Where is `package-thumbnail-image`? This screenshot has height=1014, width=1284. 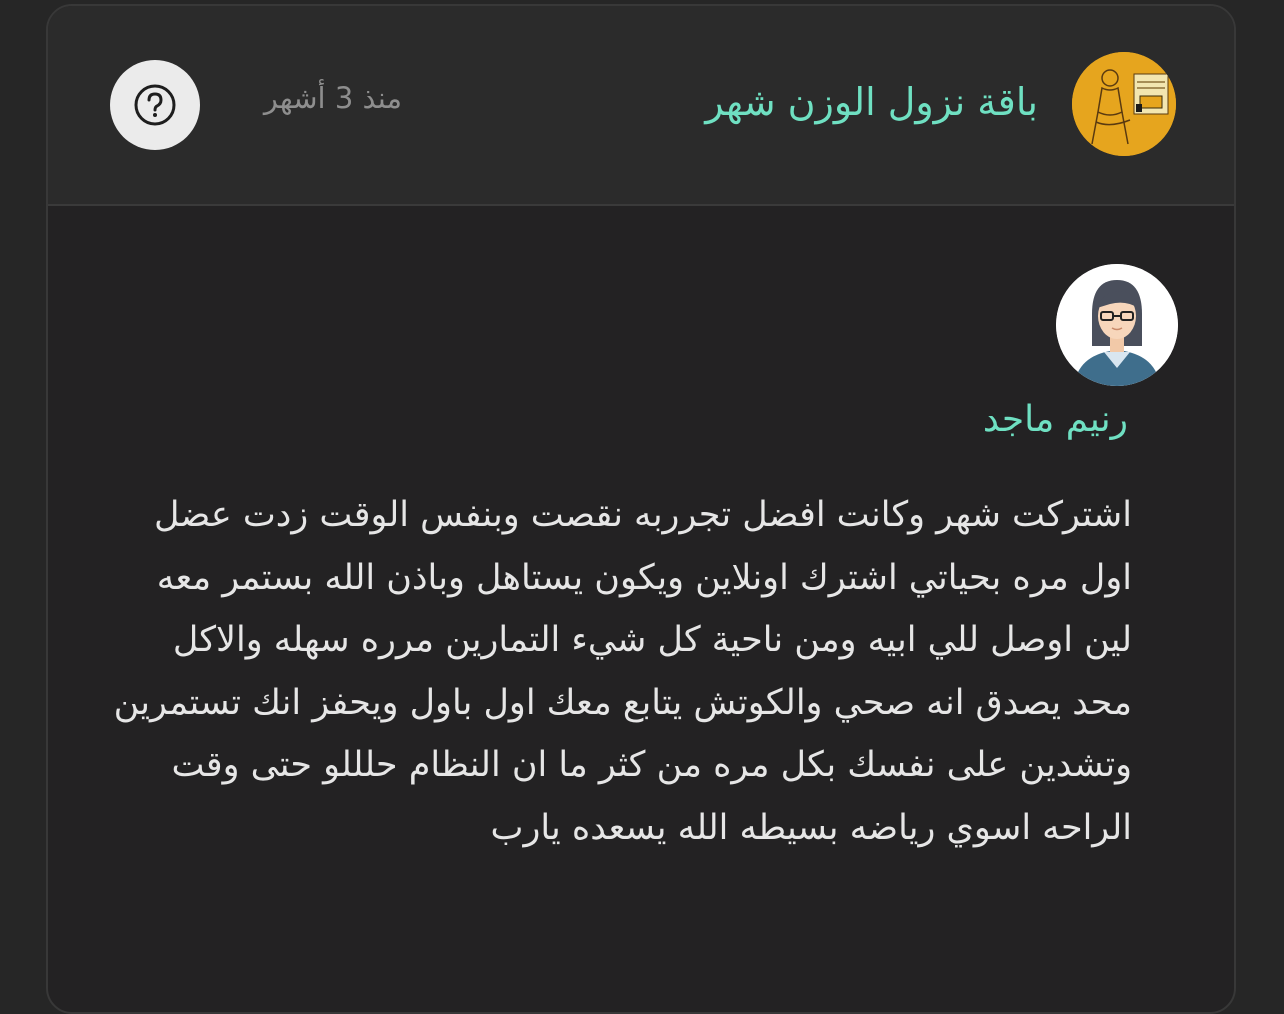 package-thumbnail-image is located at coordinates (1124, 104).